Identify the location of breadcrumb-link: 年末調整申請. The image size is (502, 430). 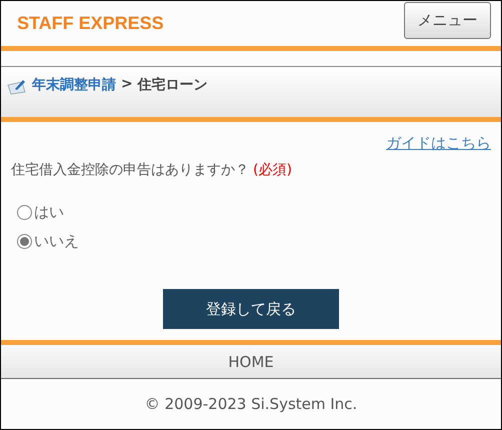
(74, 85).